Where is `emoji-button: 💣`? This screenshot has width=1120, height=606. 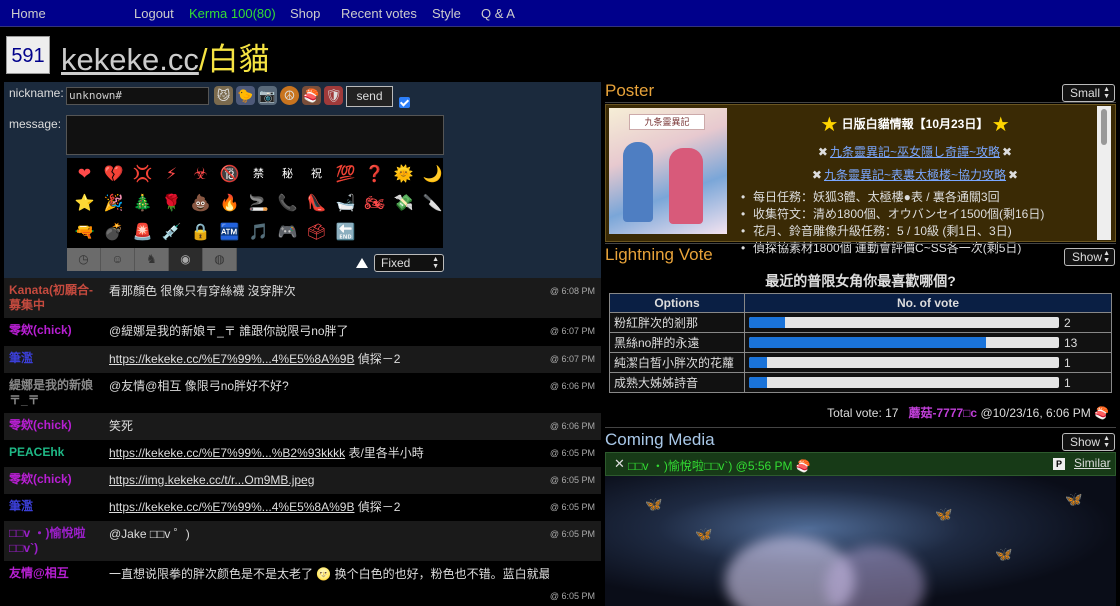 emoji-button: 💣 is located at coordinates (113, 232).